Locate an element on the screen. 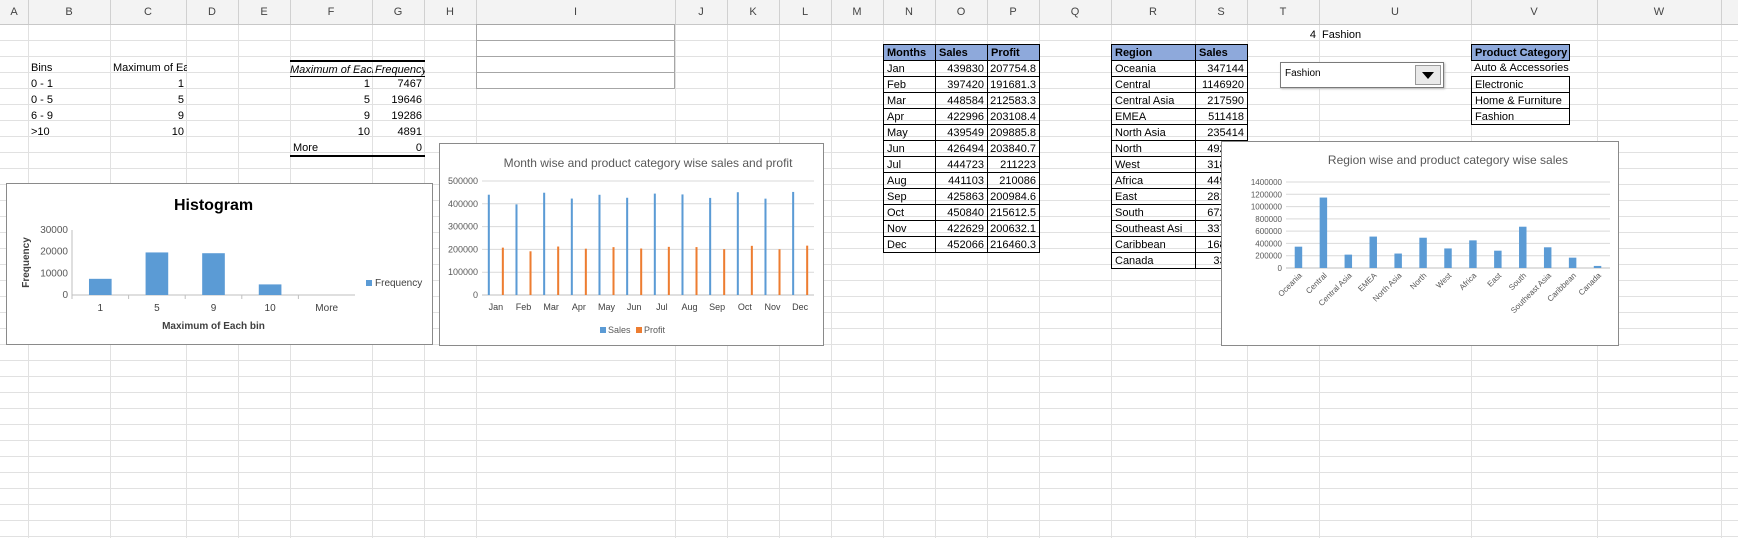 The image size is (1738, 538). product-category-item: Electronic is located at coordinates (1520, 84).